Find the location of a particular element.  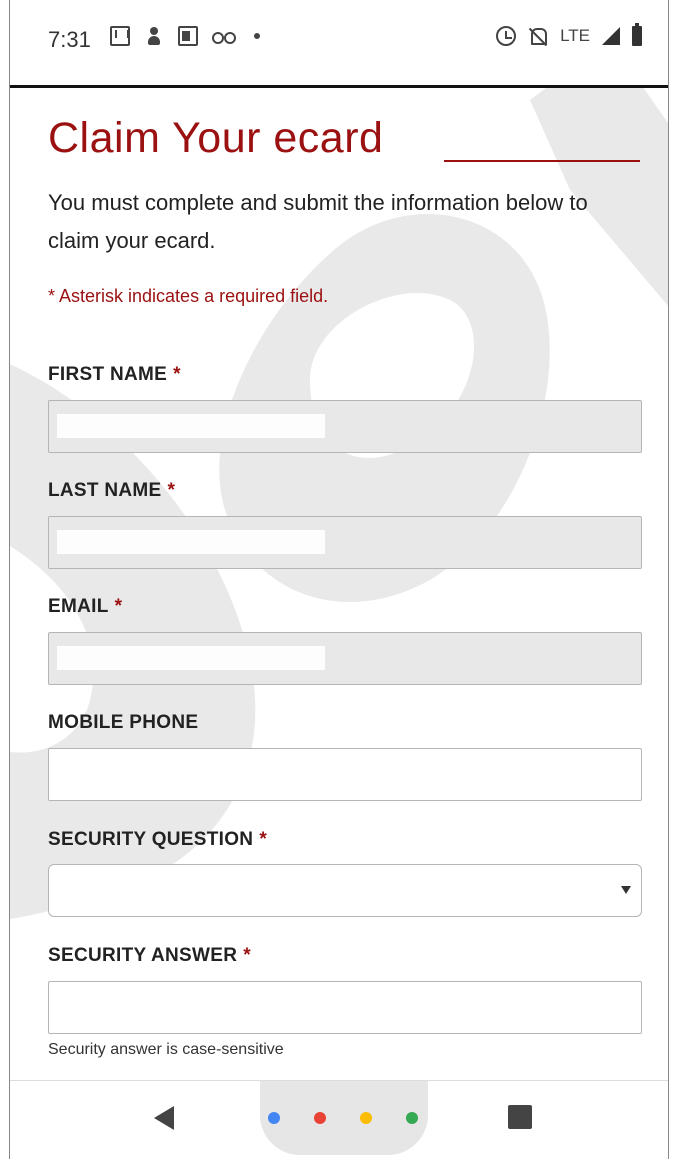

voicemail-icon is located at coordinates (224, 38).